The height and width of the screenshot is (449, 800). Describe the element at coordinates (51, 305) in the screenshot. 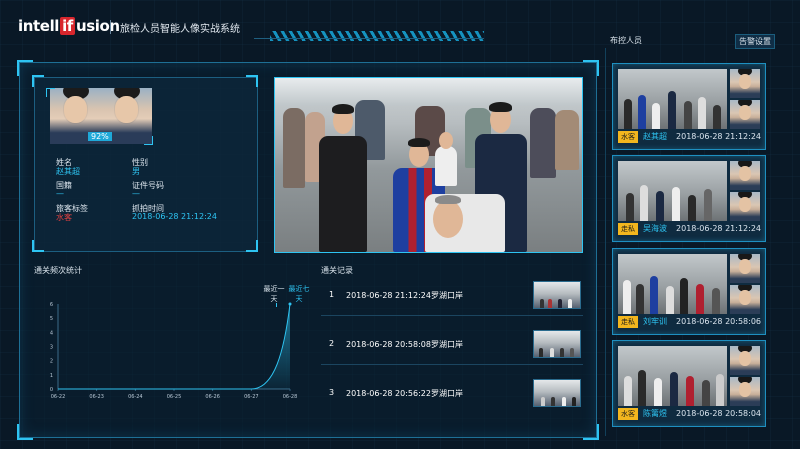

I see `y-tick-label: 6` at that location.